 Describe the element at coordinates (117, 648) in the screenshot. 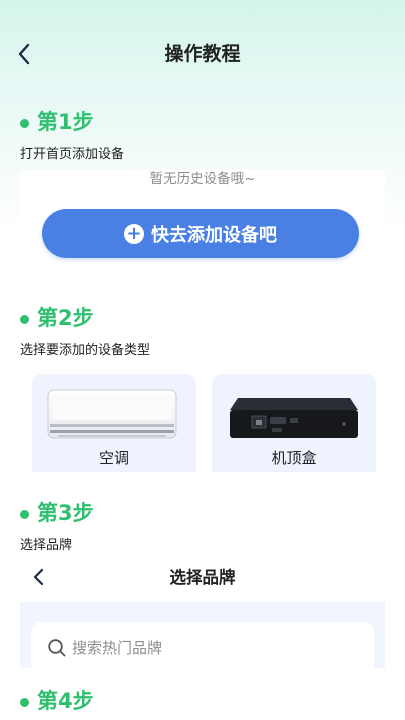

I see `search-placeholder: 搜索热门品牌` at that location.